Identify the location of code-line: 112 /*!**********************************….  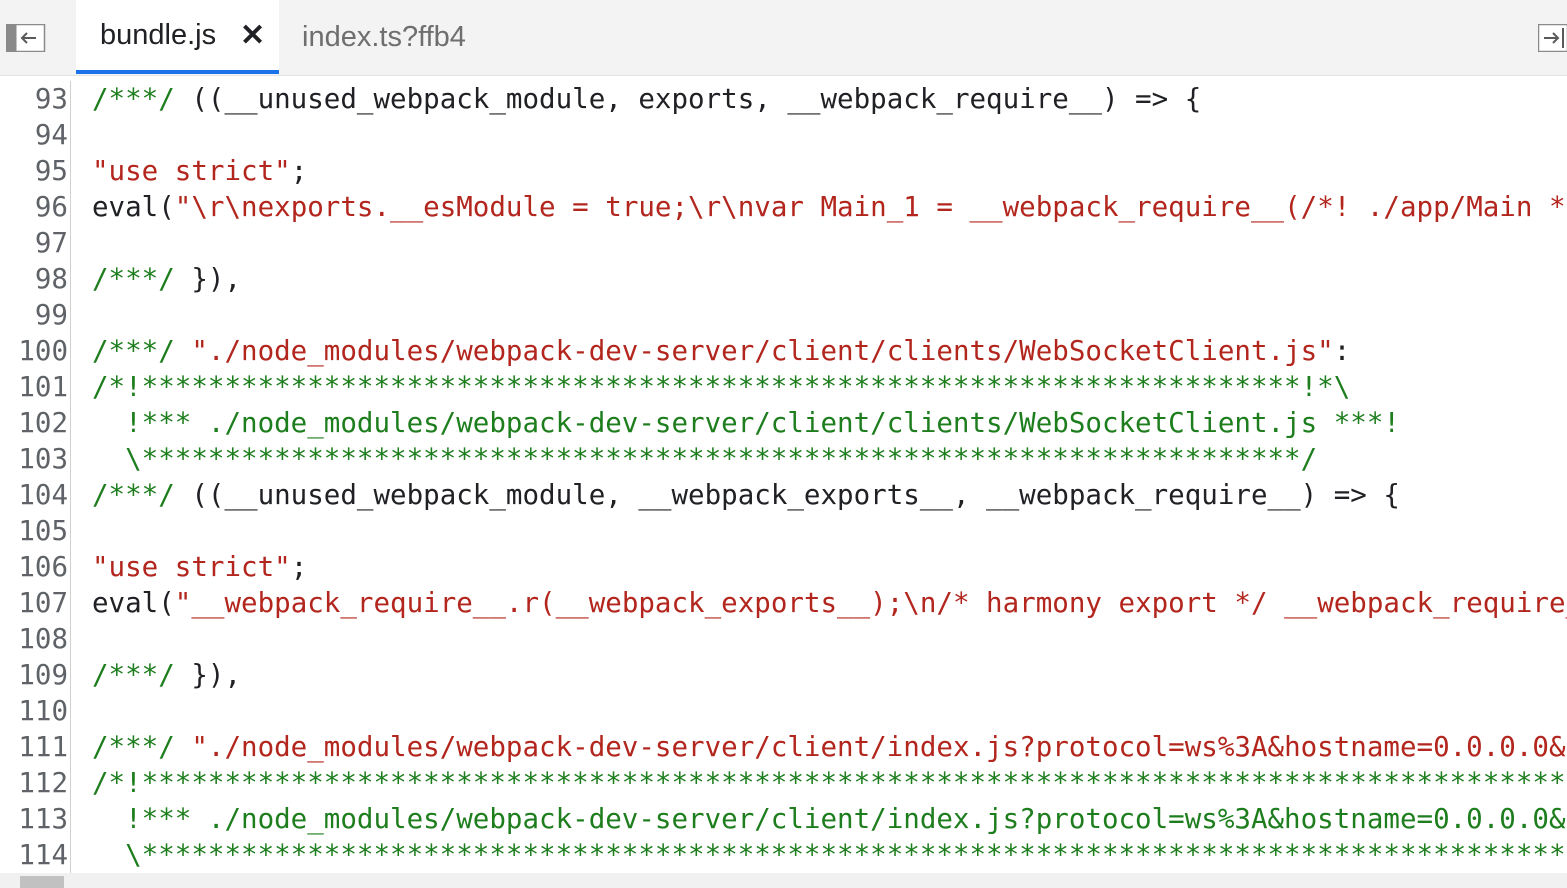
(783, 783).